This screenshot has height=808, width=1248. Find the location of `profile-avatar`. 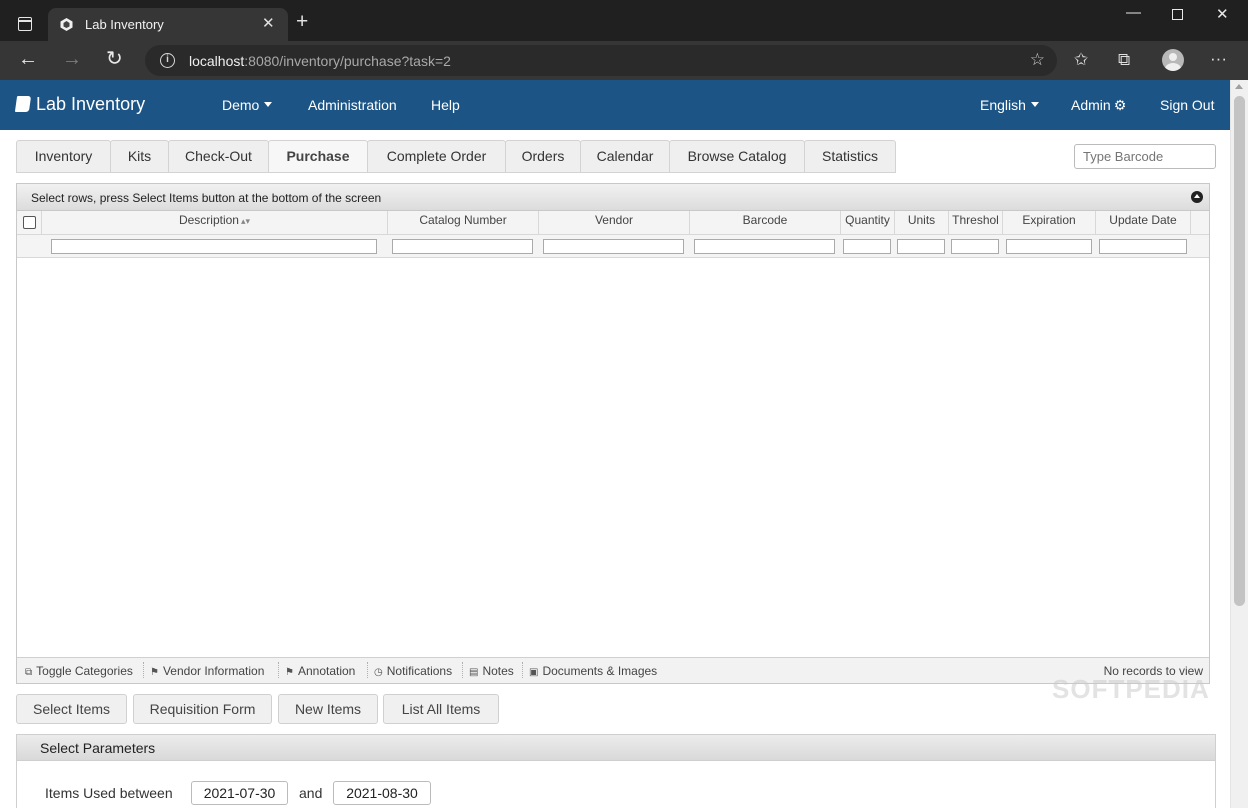

profile-avatar is located at coordinates (1173, 60).